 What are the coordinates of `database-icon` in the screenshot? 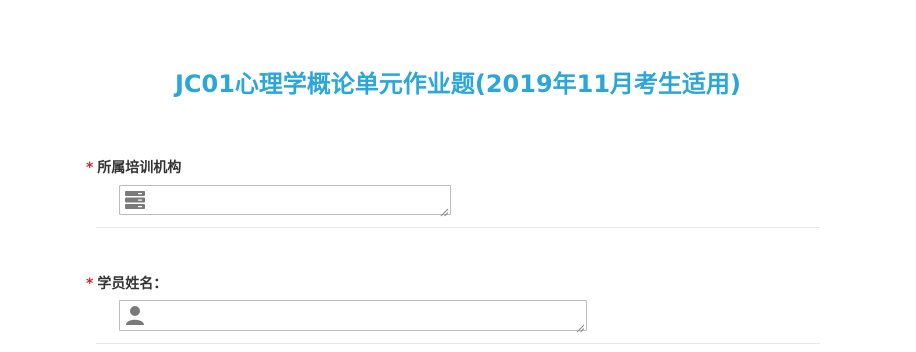 It's located at (135, 200).